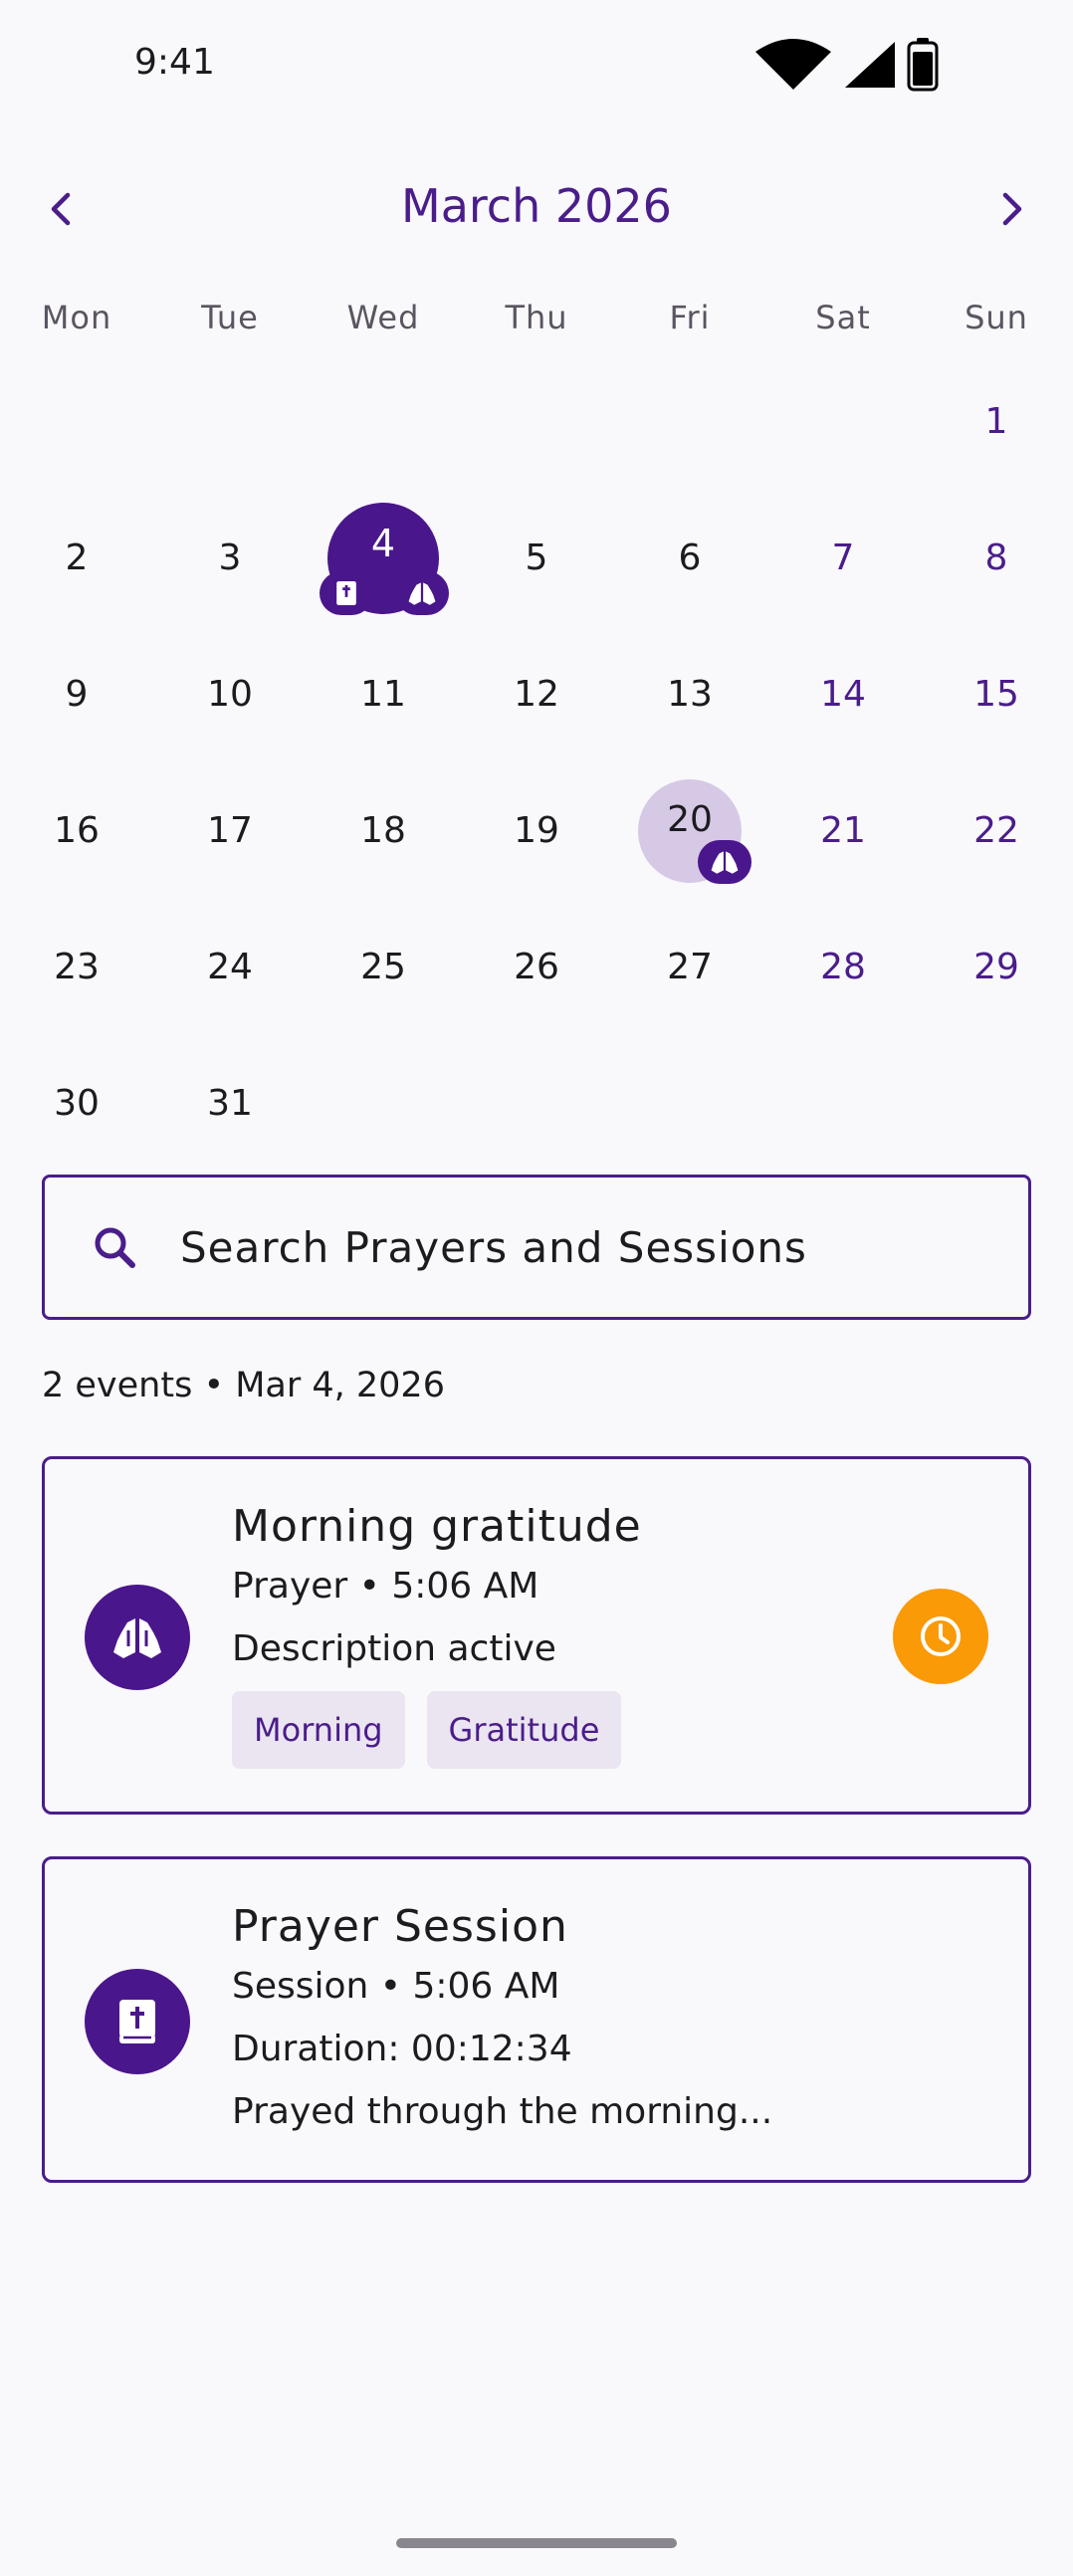 The image size is (1073, 2576). I want to click on calendar-day-23: 23, so click(76, 967).